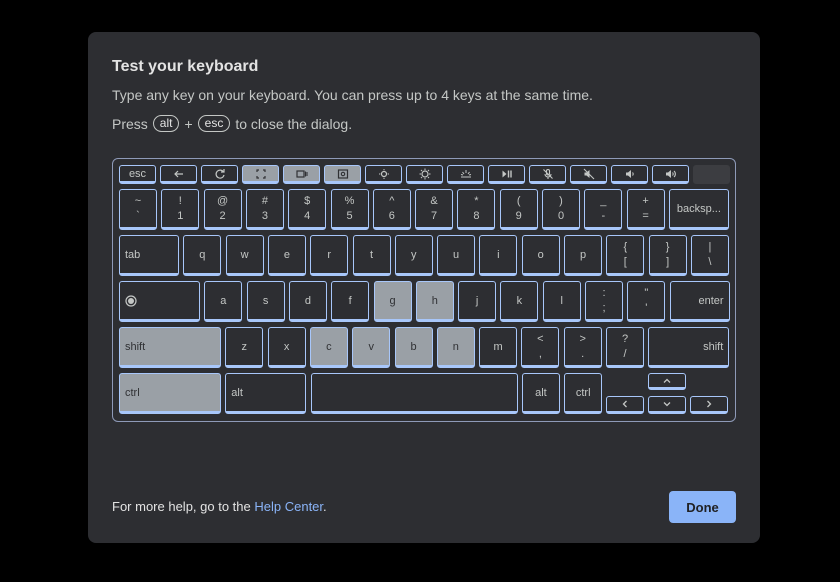 Image resolution: width=840 pixels, height=582 pixels. I want to click on key-chevron-left, so click(625, 405).